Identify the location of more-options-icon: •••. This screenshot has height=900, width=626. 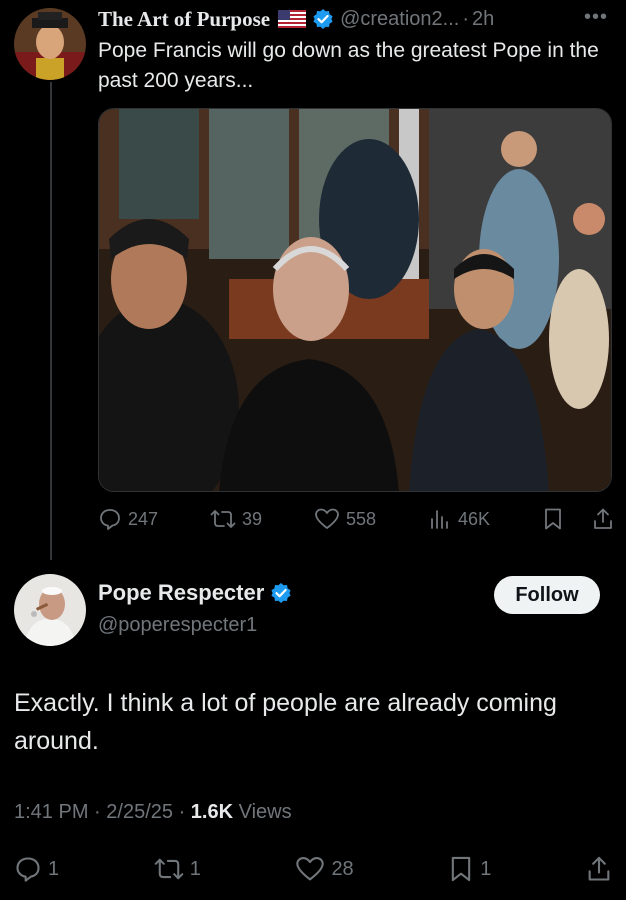
(596, 17).